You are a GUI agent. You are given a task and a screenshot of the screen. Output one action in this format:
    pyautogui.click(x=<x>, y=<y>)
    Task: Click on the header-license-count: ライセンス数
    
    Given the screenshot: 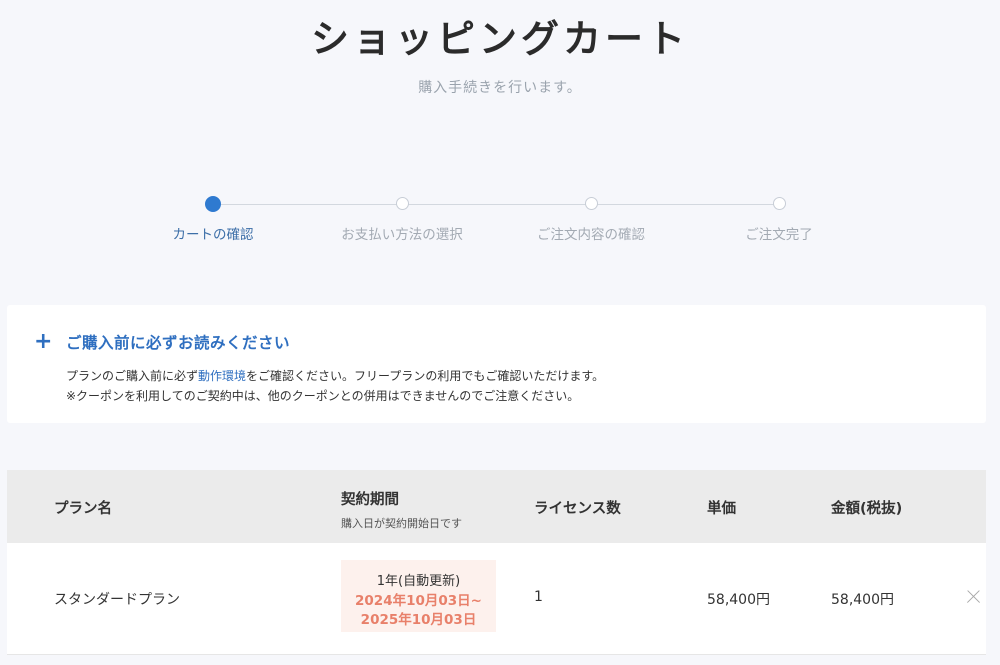 What is the action you would take?
    pyautogui.click(x=577, y=509)
    